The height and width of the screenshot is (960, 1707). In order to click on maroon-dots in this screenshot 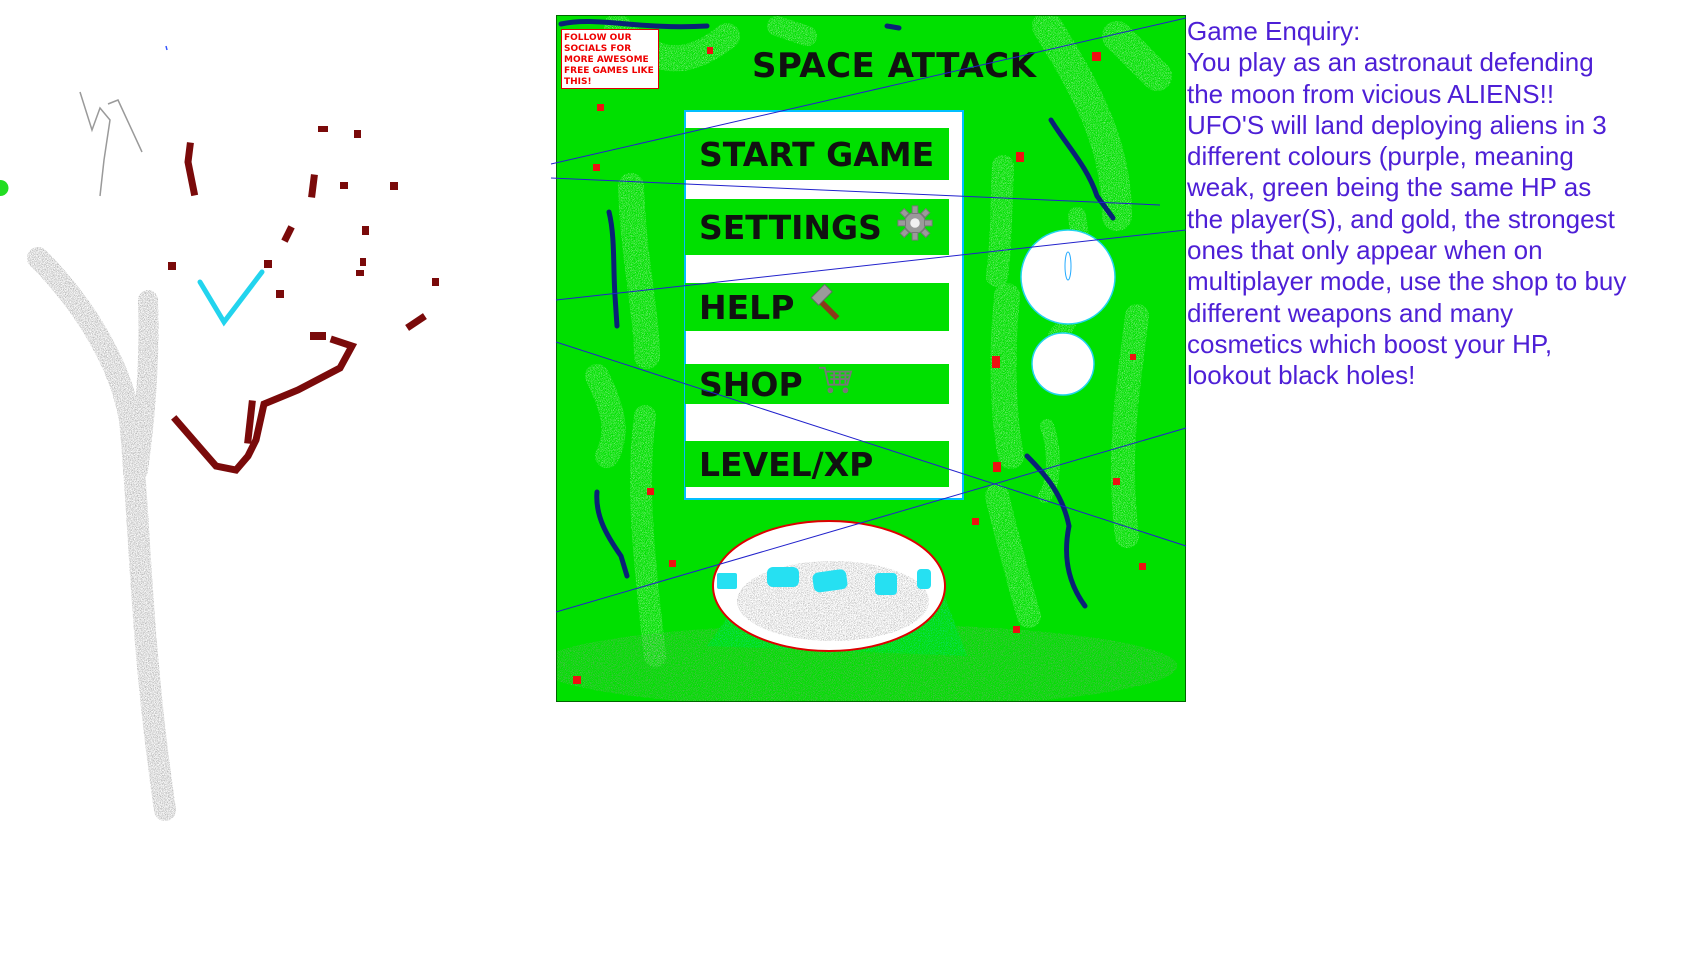, I will do `click(303, 233)`.